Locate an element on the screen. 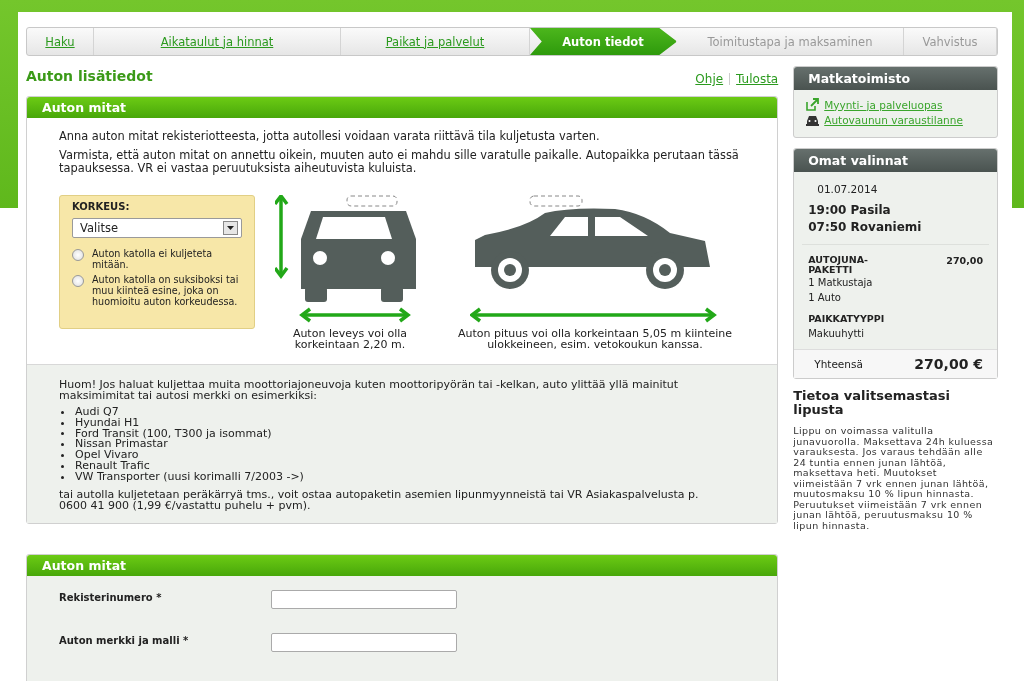  product-item: 1 Matkustaja is located at coordinates (841, 283).